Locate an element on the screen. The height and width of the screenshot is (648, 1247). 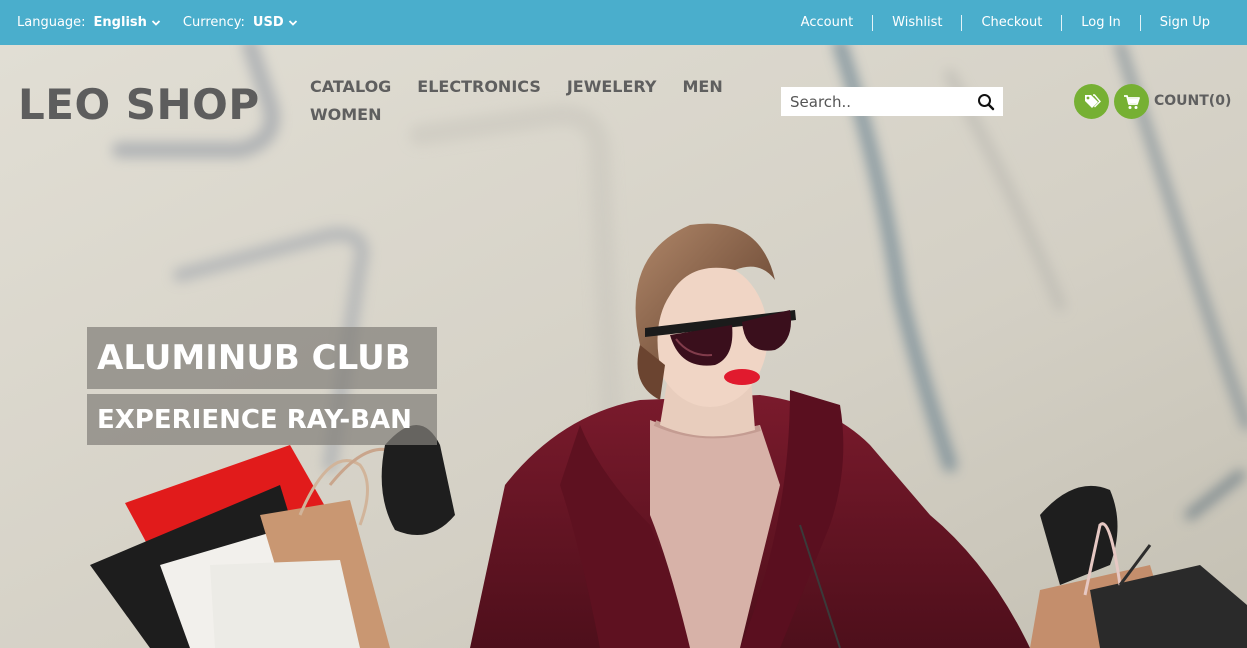
currency-dropdown: USD is located at coordinates (275, 22).